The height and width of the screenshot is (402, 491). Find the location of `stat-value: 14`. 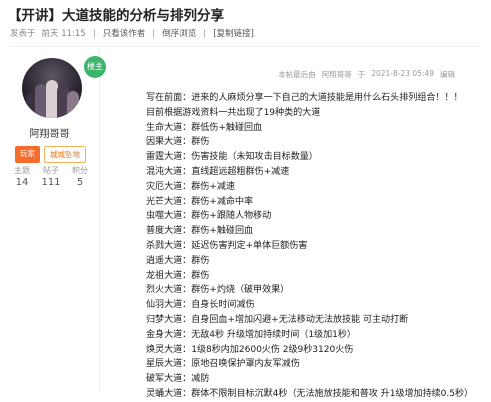

stat-value: 14 is located at coordinates (22, 182).